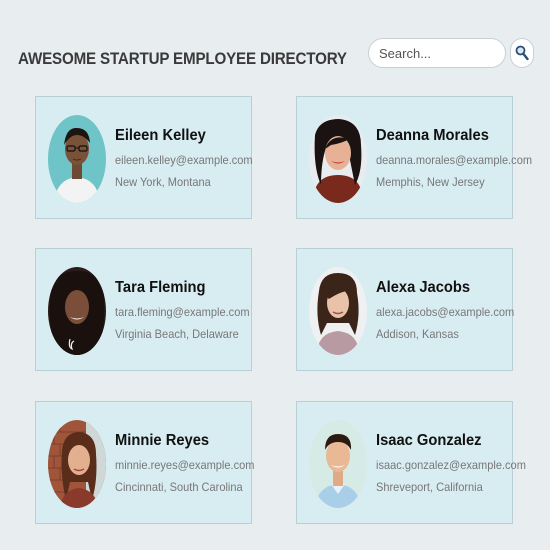  What do you see at coordinates (163, 182) in the screenshot?
I see `employee-location: New York, Montana` at bounding box center [163, 182].